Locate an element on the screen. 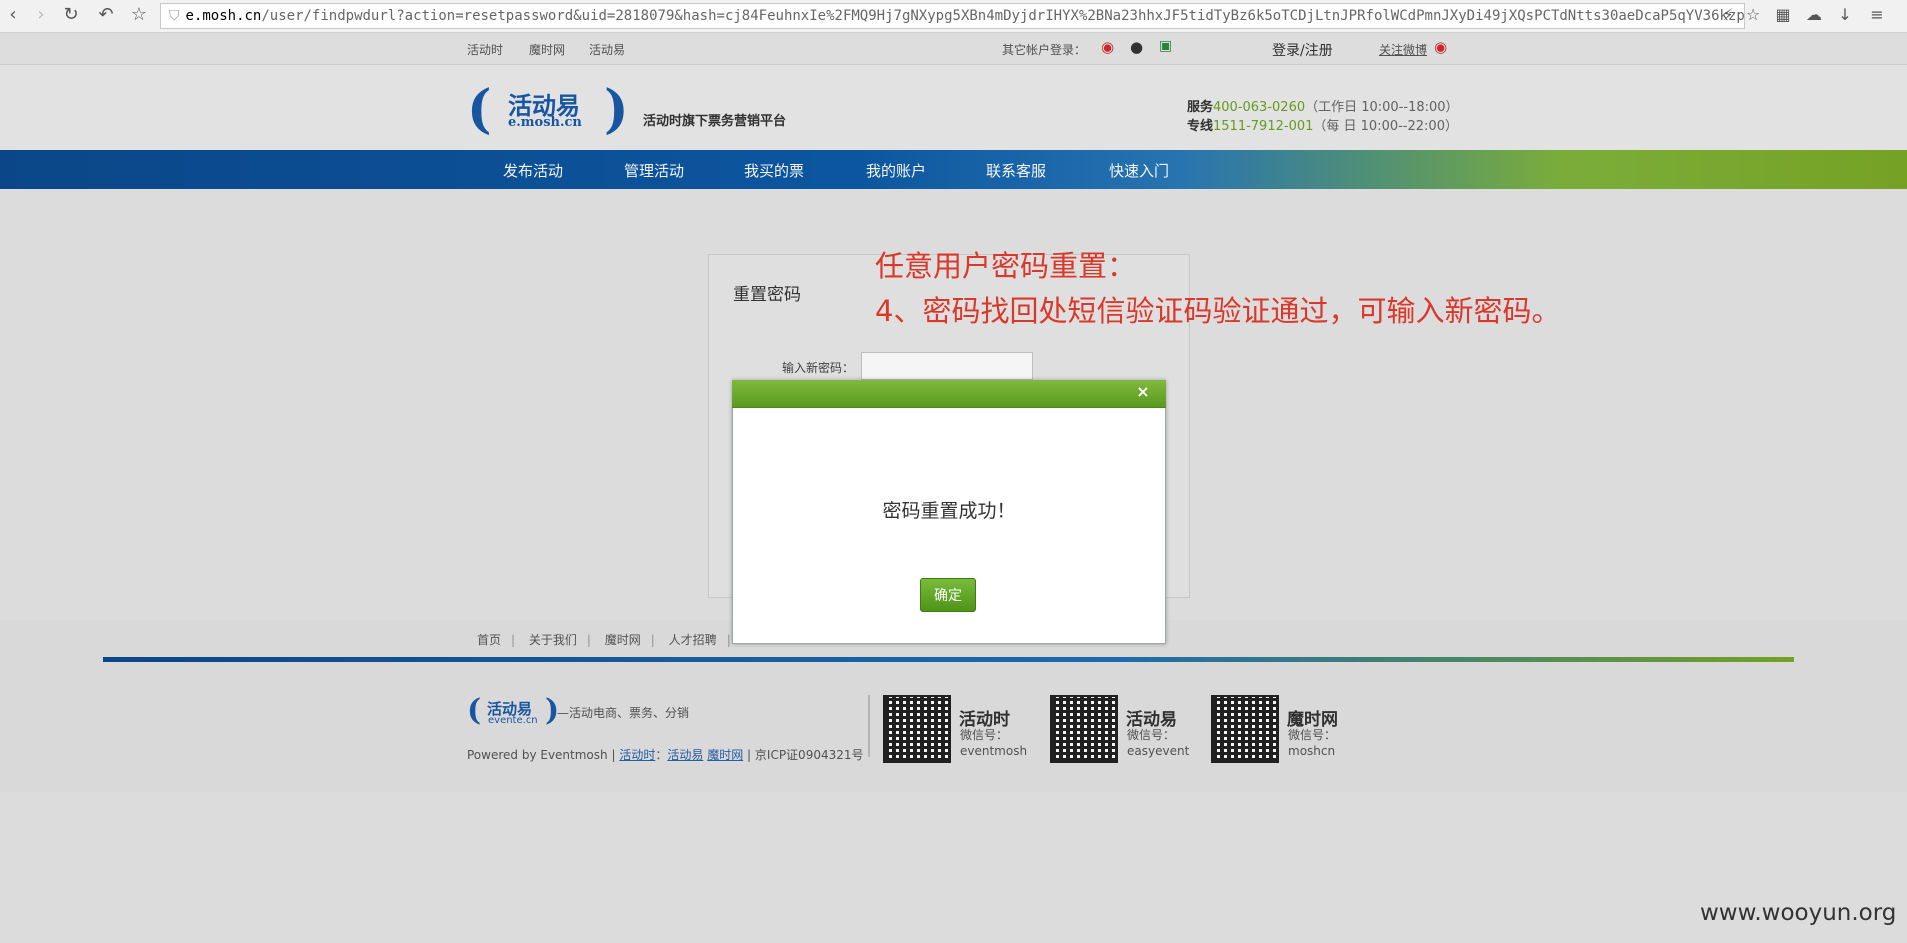  reload-icon: ↻ is located at coordinates (71, 15).